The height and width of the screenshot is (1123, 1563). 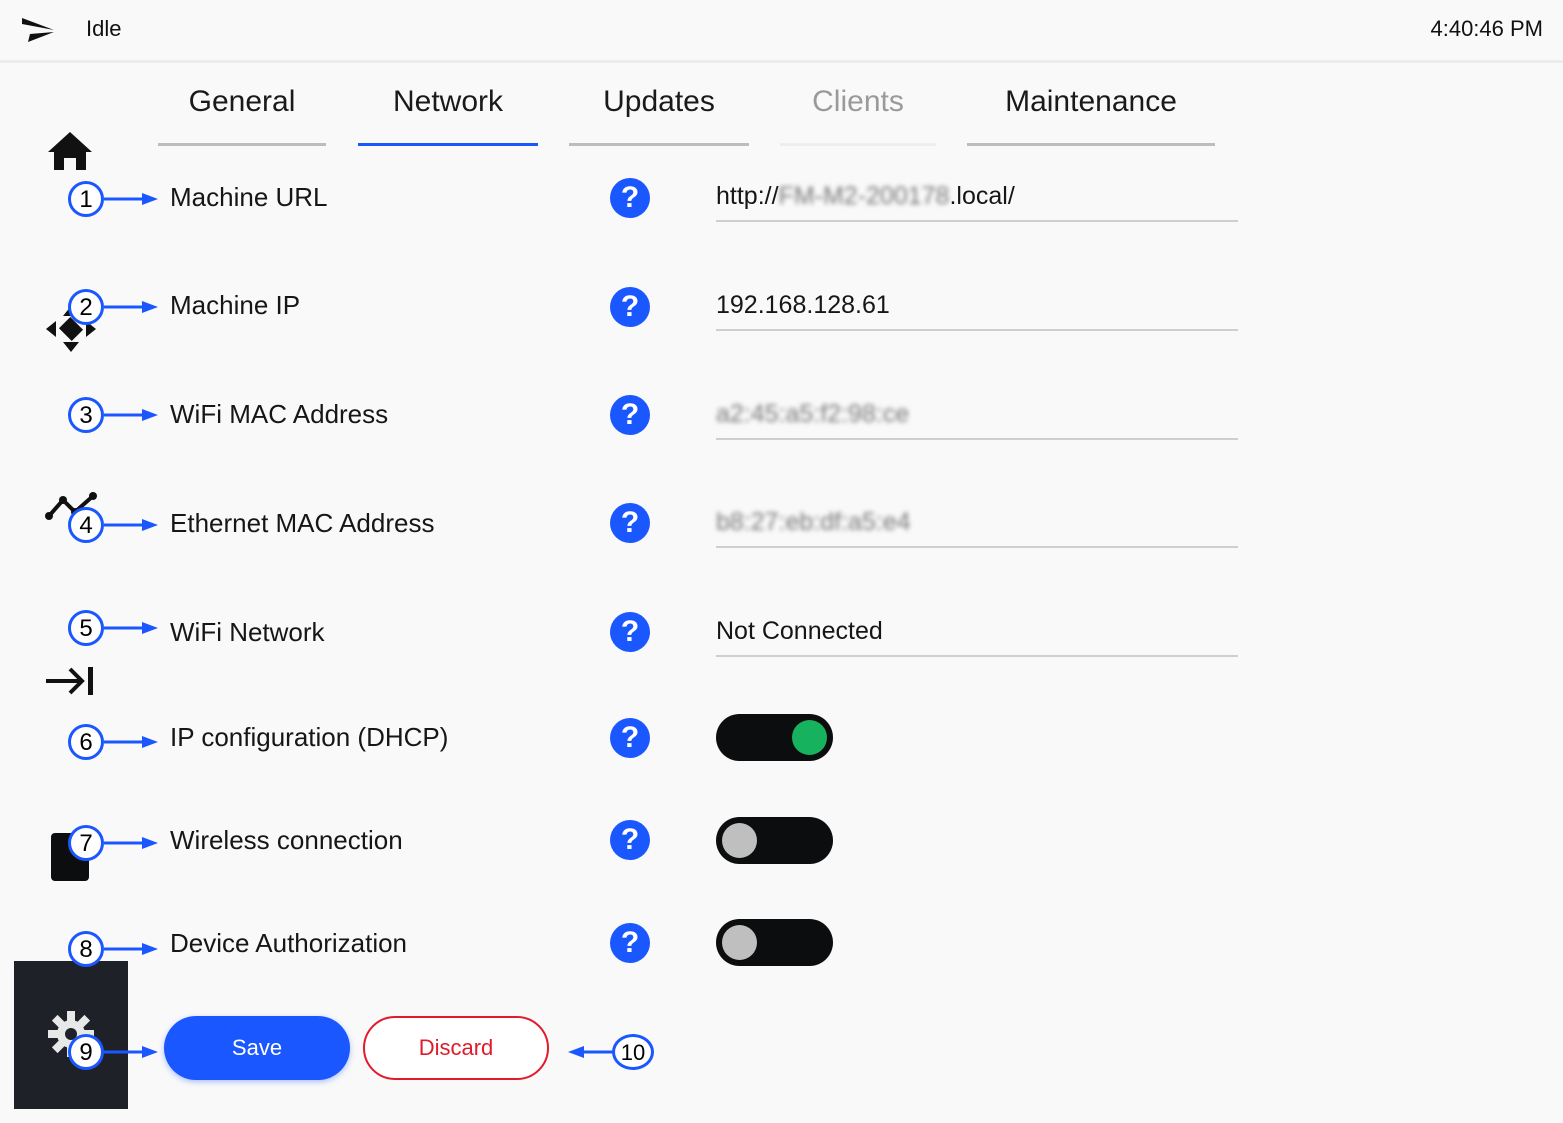 What do you see at coordinates (86, 415) in the screenshot?
I see `callout-marker: 3` at bounding box center [86, 415].